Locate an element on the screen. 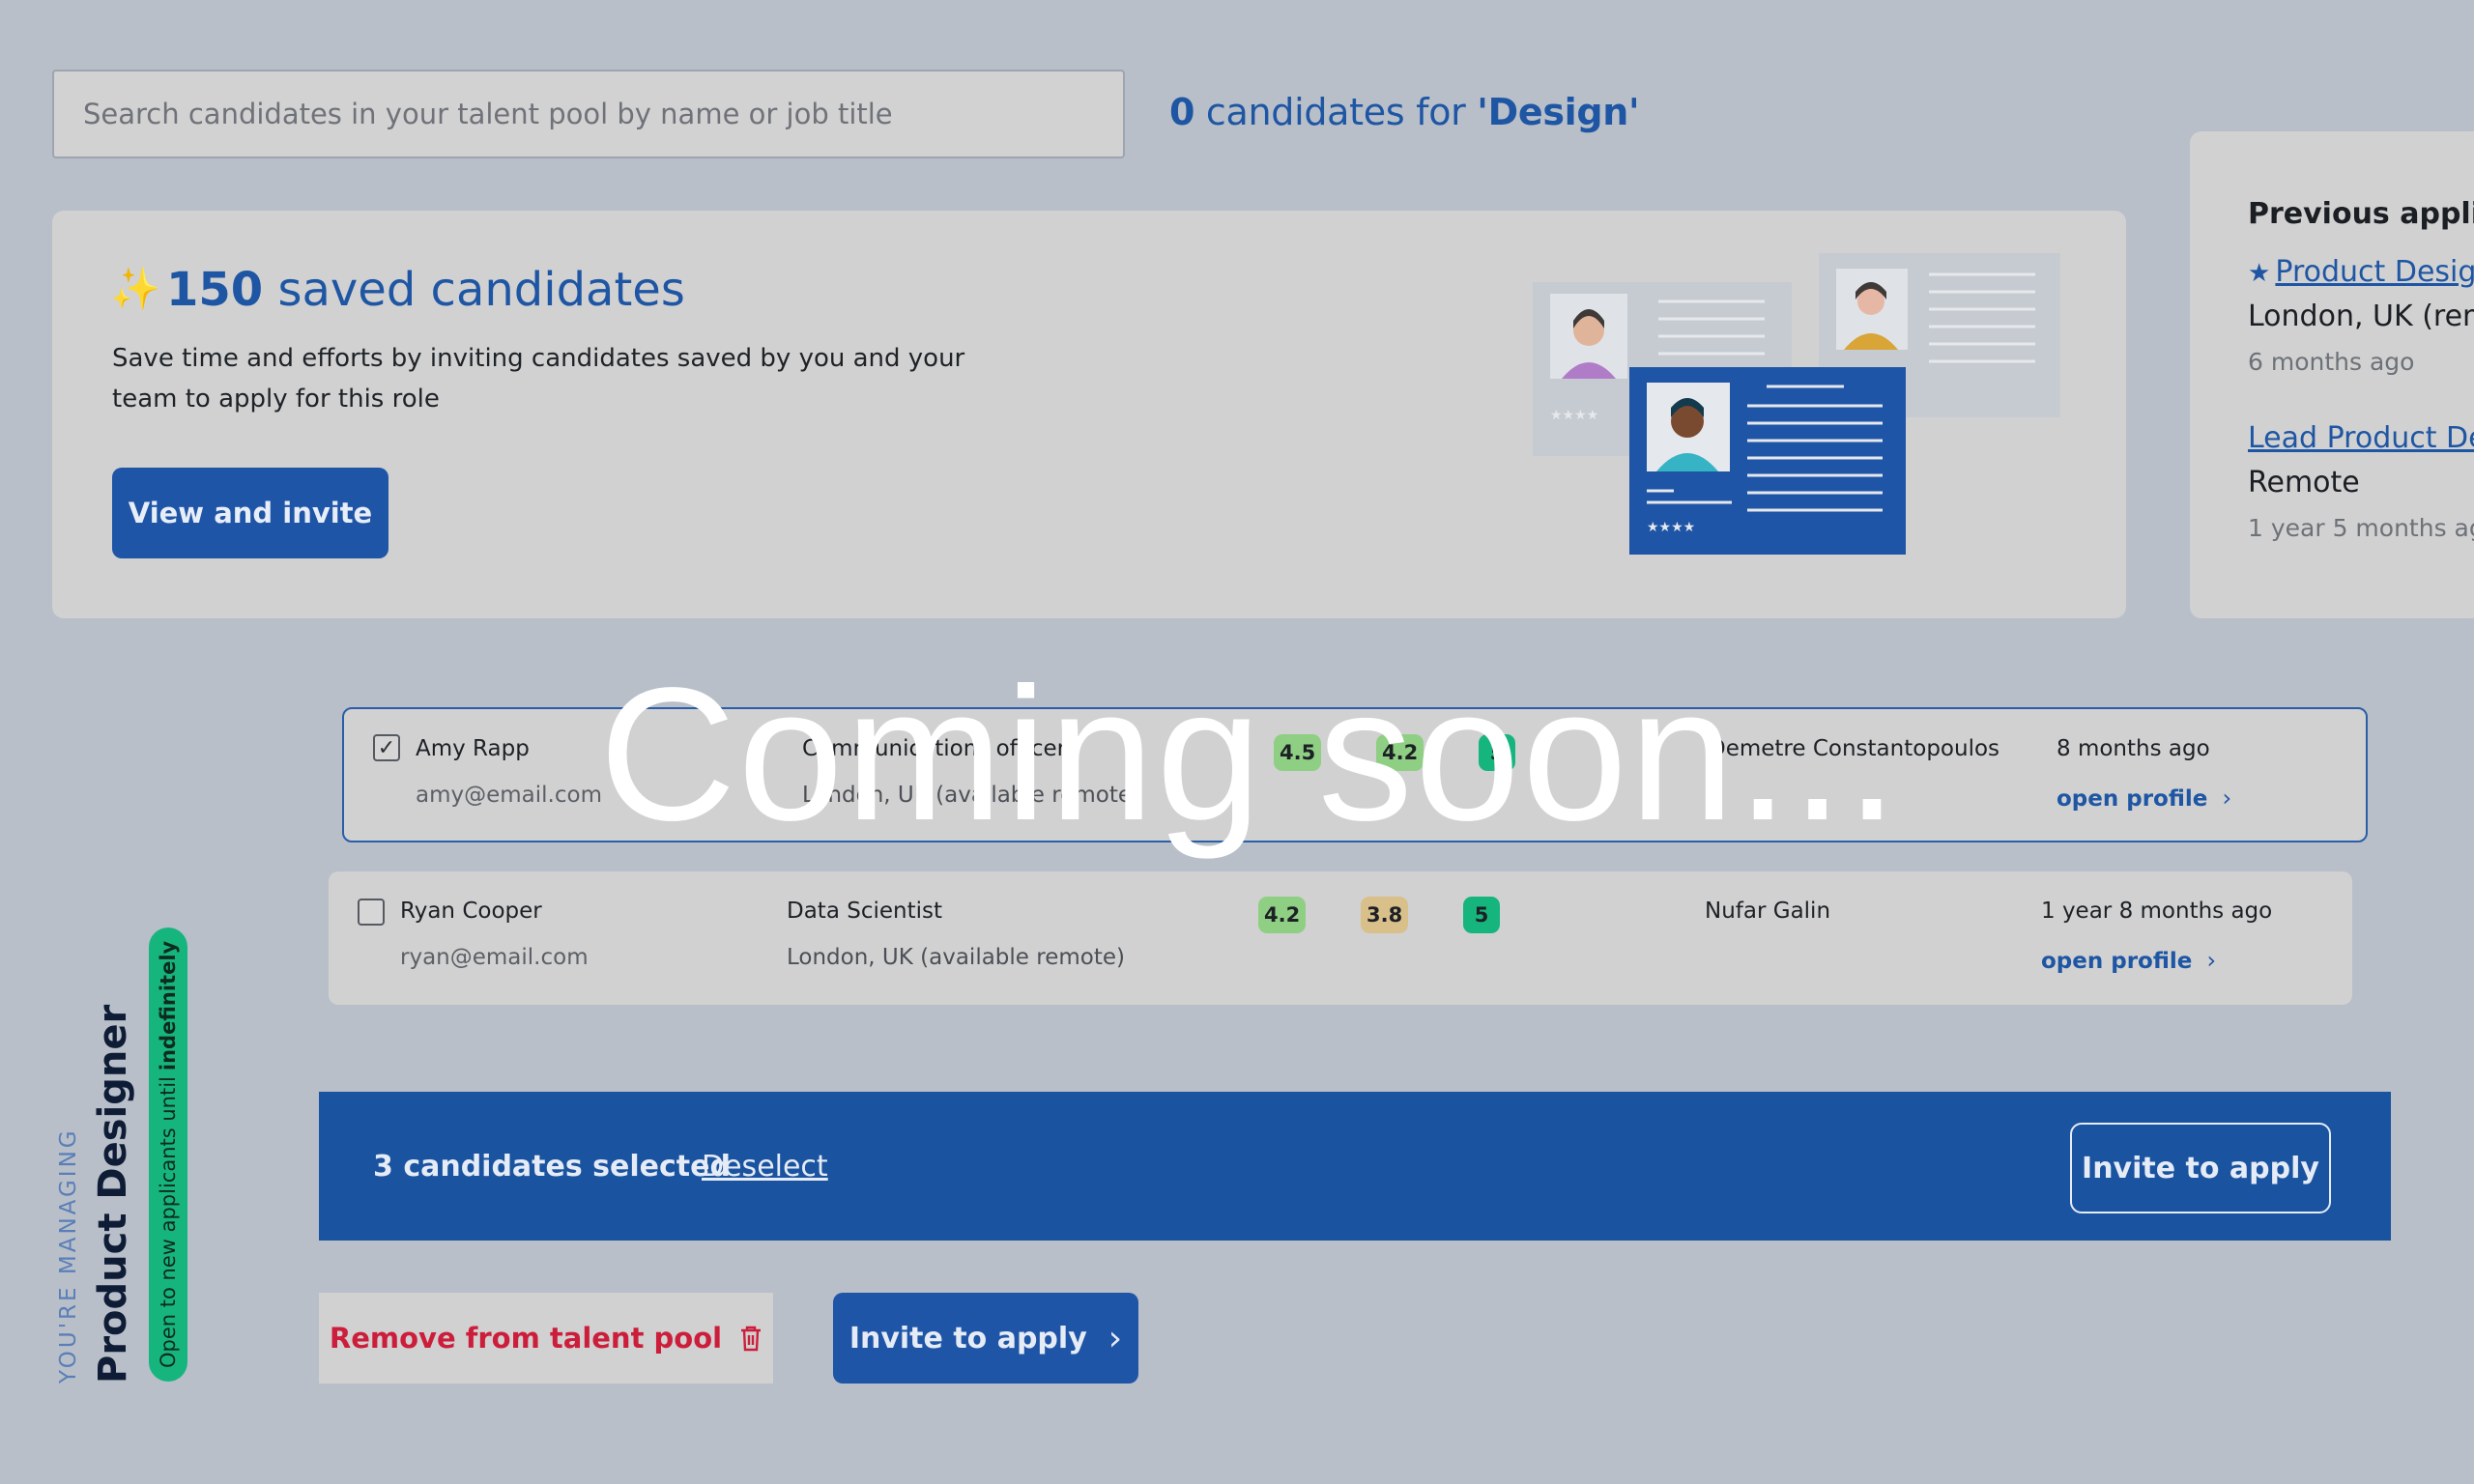 Image resolution: width=2474 pixels, height=1484 pixels. results-count-number: 0 is located at coordinates (1182, 112).